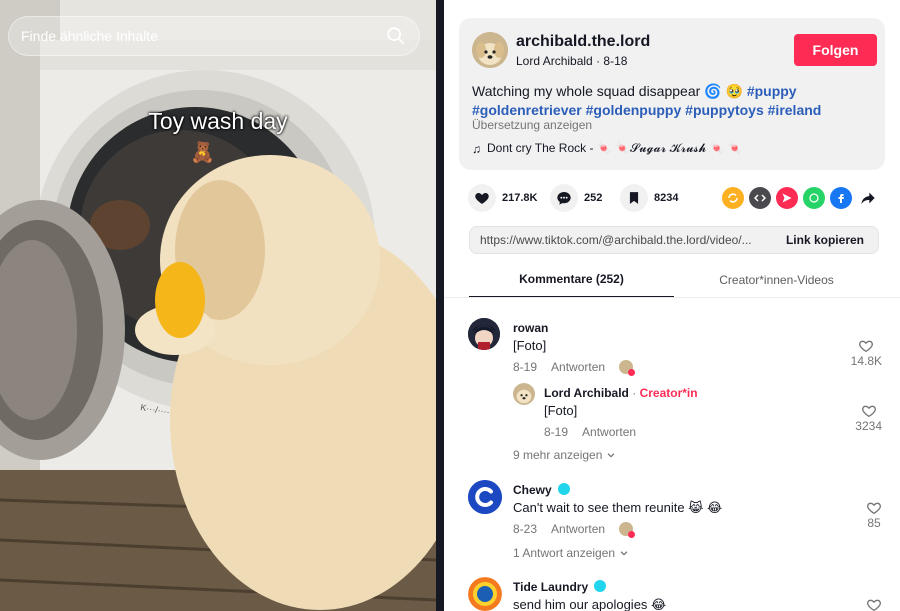 This screenshot has height=611, width=900. I want to click on teddy-emoji: 🧸, so click(202, 153).